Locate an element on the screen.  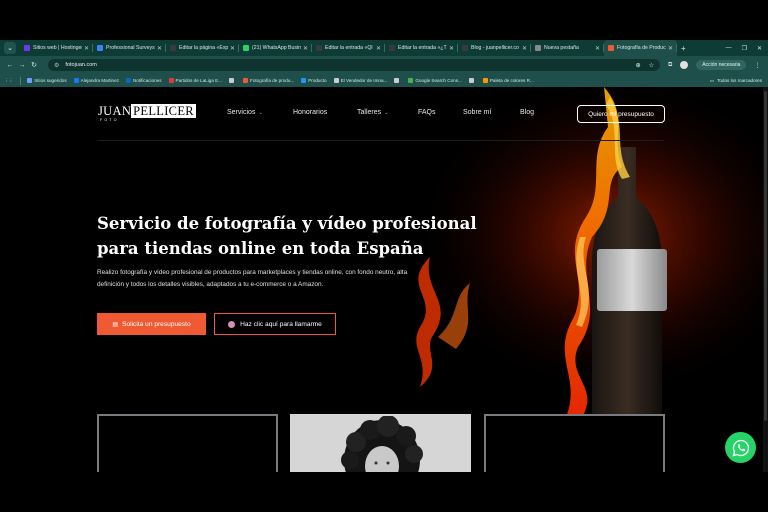
whatsapp-button is located at coordinates (740, 447).